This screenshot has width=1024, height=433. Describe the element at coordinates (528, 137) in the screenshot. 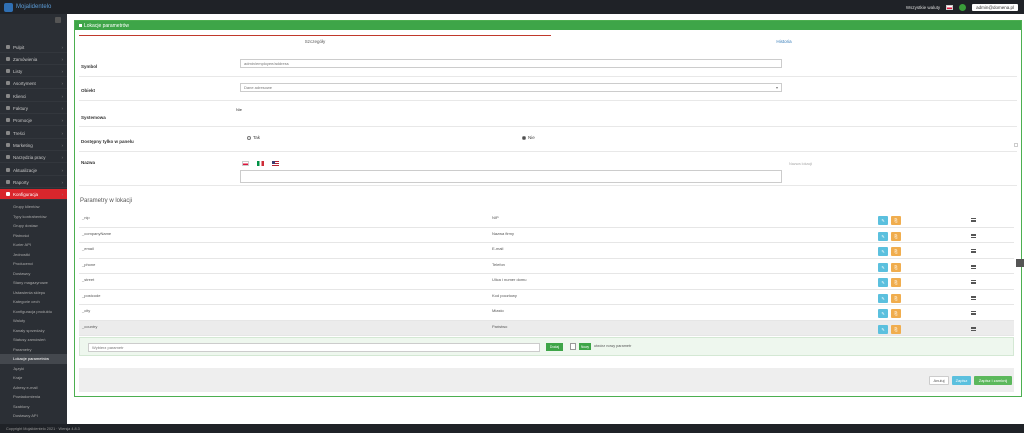

I see `panel-only-no-radio: Nie` at that location.